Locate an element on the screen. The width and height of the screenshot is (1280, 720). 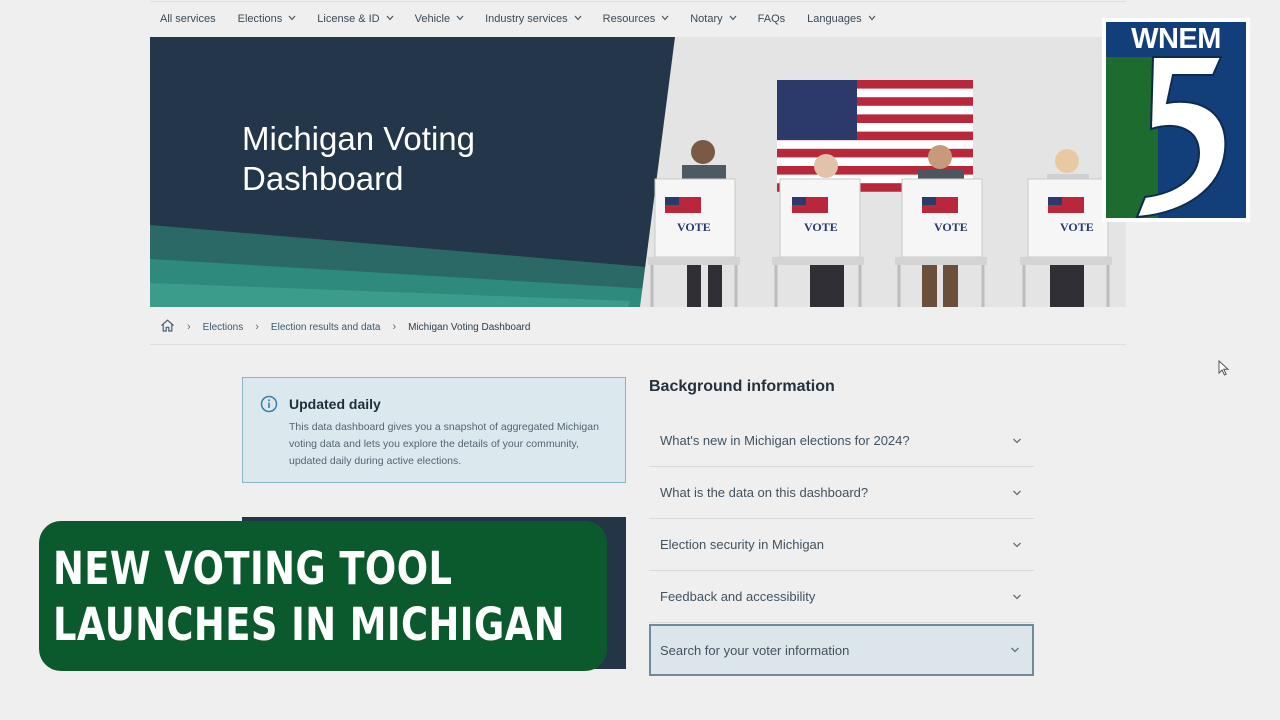
mouse-cursor-icon is located at coordinates (1224, 368).